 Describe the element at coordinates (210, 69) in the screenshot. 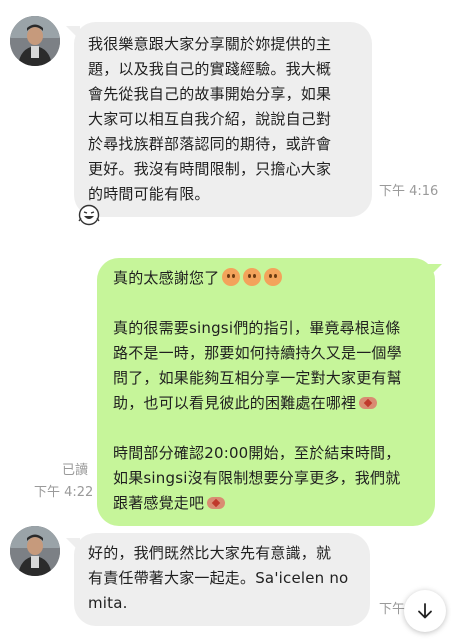

I see `message-text-line: 題，以及我自己的實踐經驗。我大概` at that location.